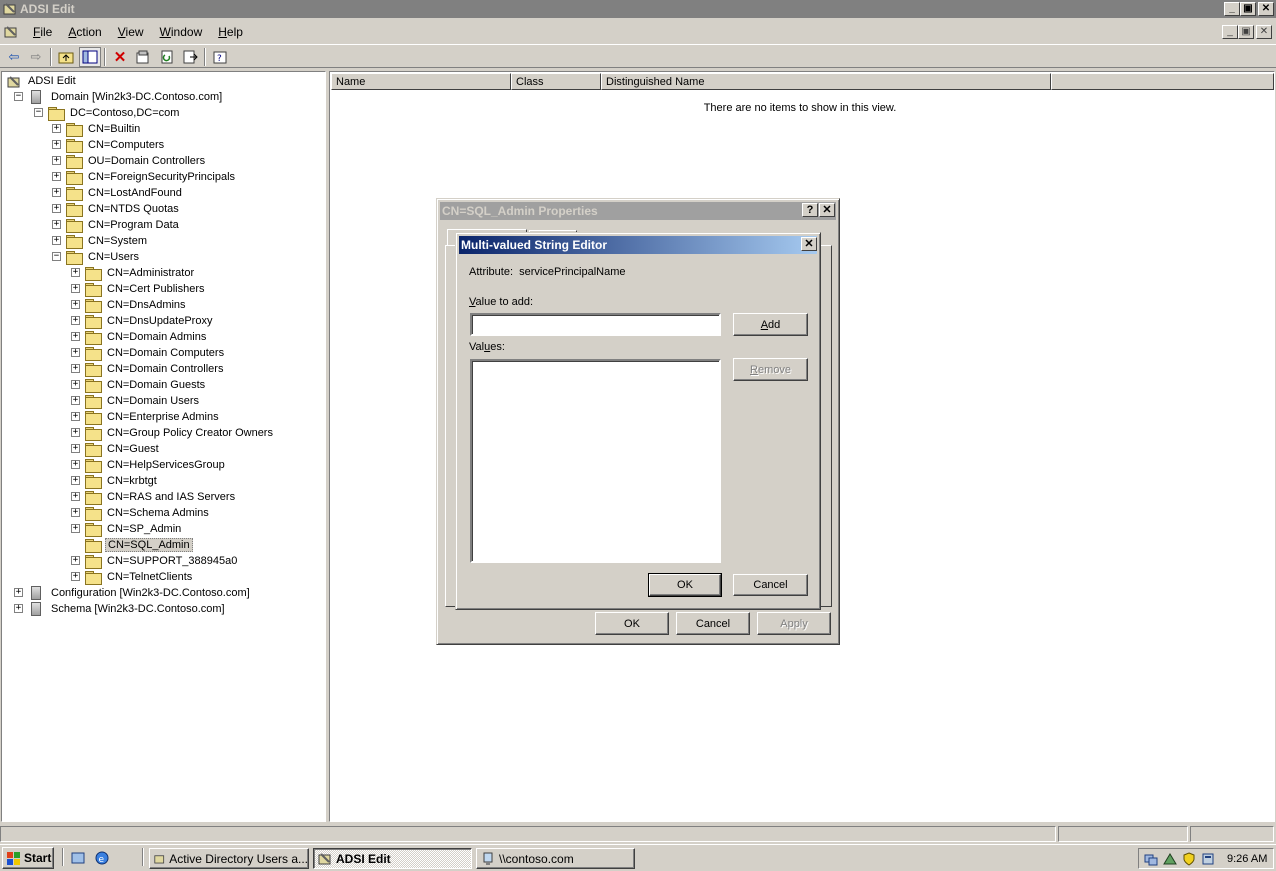 The image size is (1276, 871). Describe the element at coordinates (42, 32) in the screenshot. I see `menu-file: File` at that location.